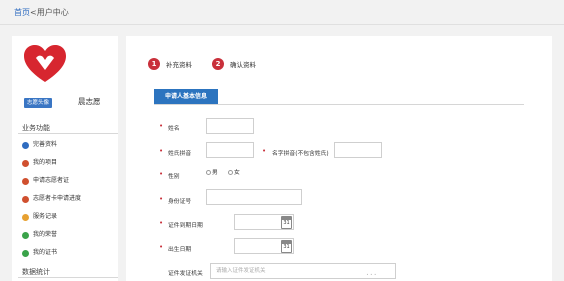 The image size is (564, 281). Describe the element at coordinates (174, 177) in the screenshot. I see `gender-label: 性别` at that location.